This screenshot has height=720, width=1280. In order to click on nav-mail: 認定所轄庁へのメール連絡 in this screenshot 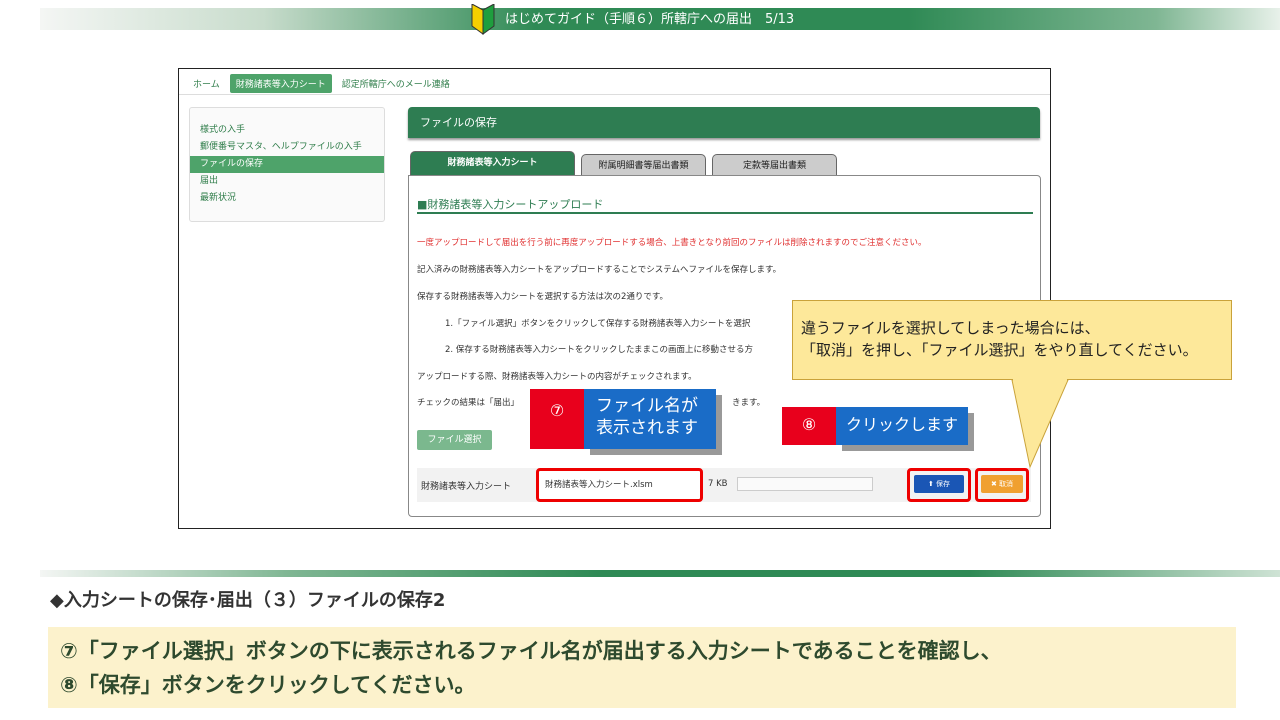, I will do `click(396, 83)`.